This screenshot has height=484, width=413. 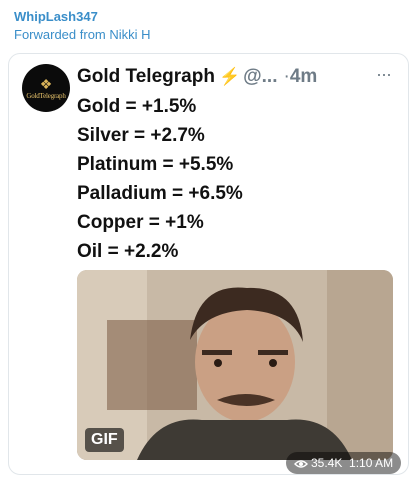 What do you see at coordinates (128, 251) in the screenshot?
I see `tweet-line-oil: Oil = +2.2%` at bounding box center [128, 251].